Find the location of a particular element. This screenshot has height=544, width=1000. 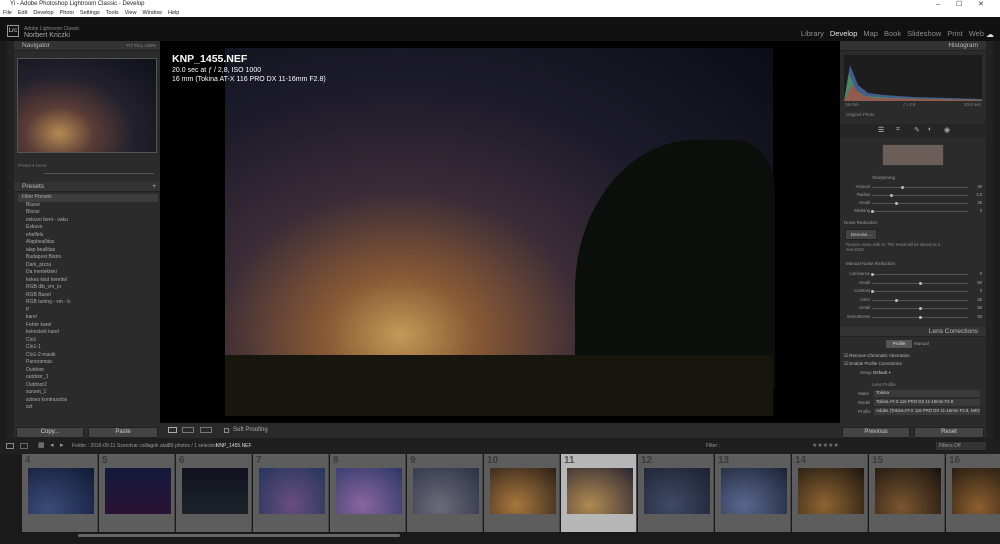

preset-item: Clo1 is located at coordinates (88, 341).